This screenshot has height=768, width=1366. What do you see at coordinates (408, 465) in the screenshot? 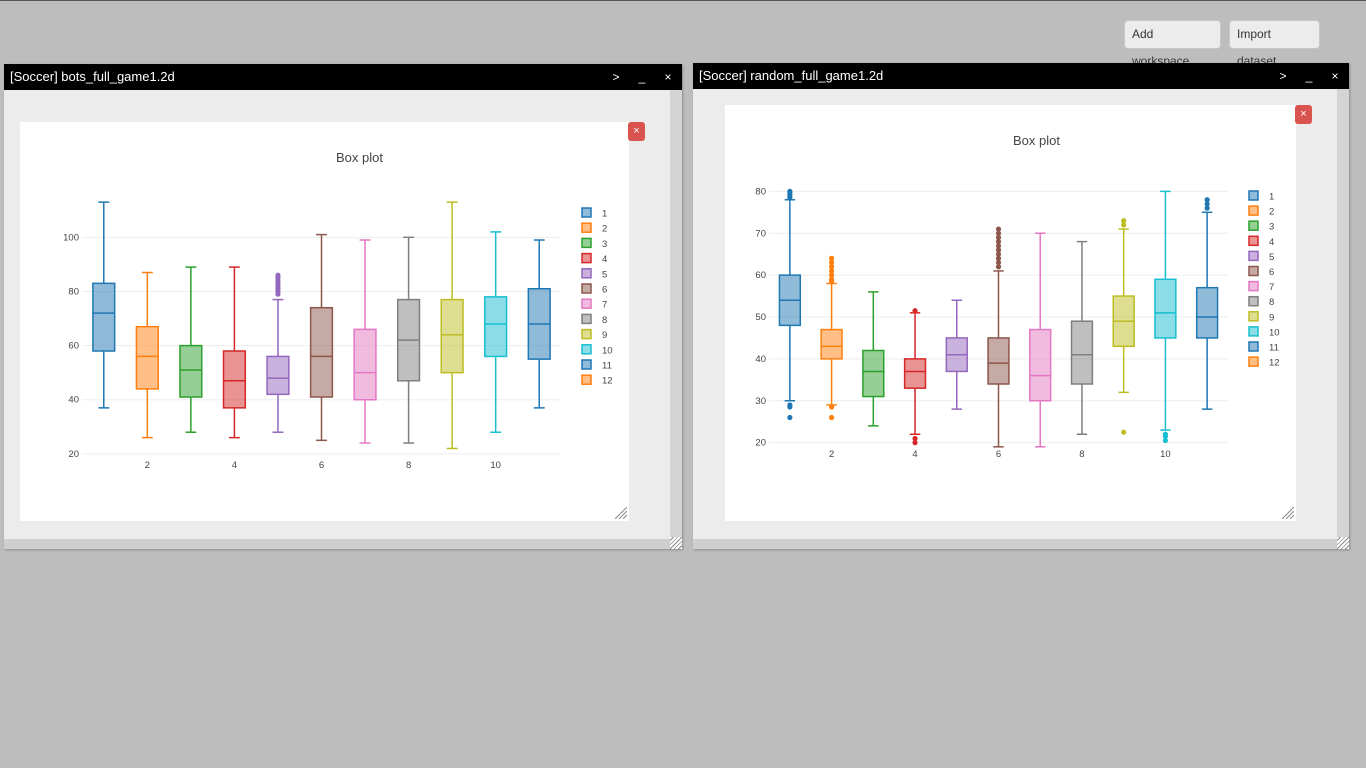
I see `x-tick-label: 8` at bounding box center [408, 465].